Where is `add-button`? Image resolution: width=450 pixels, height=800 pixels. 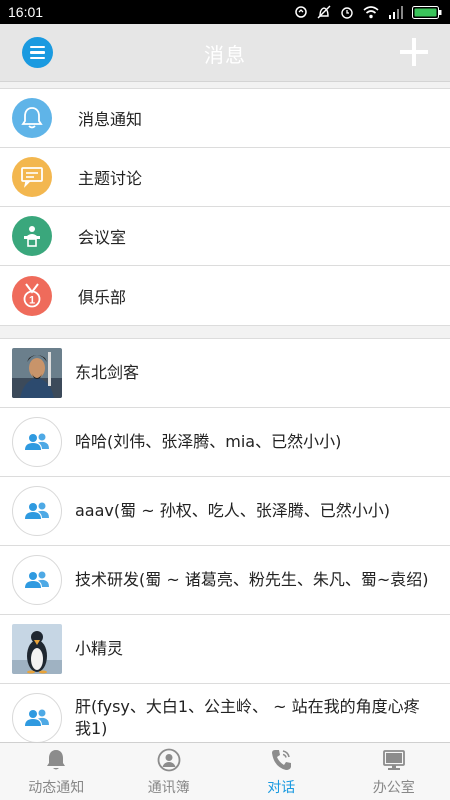 add-button is located at coordinates (414, 52).